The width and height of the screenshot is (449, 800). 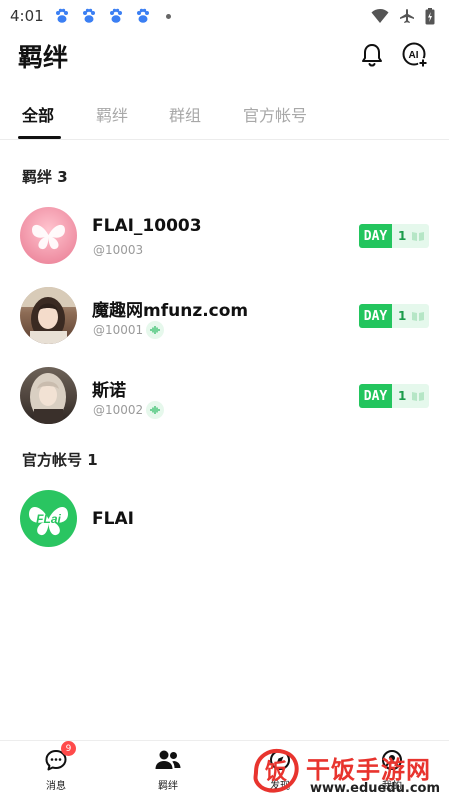 I want to click on people-icon, so click(x=168, y=759).